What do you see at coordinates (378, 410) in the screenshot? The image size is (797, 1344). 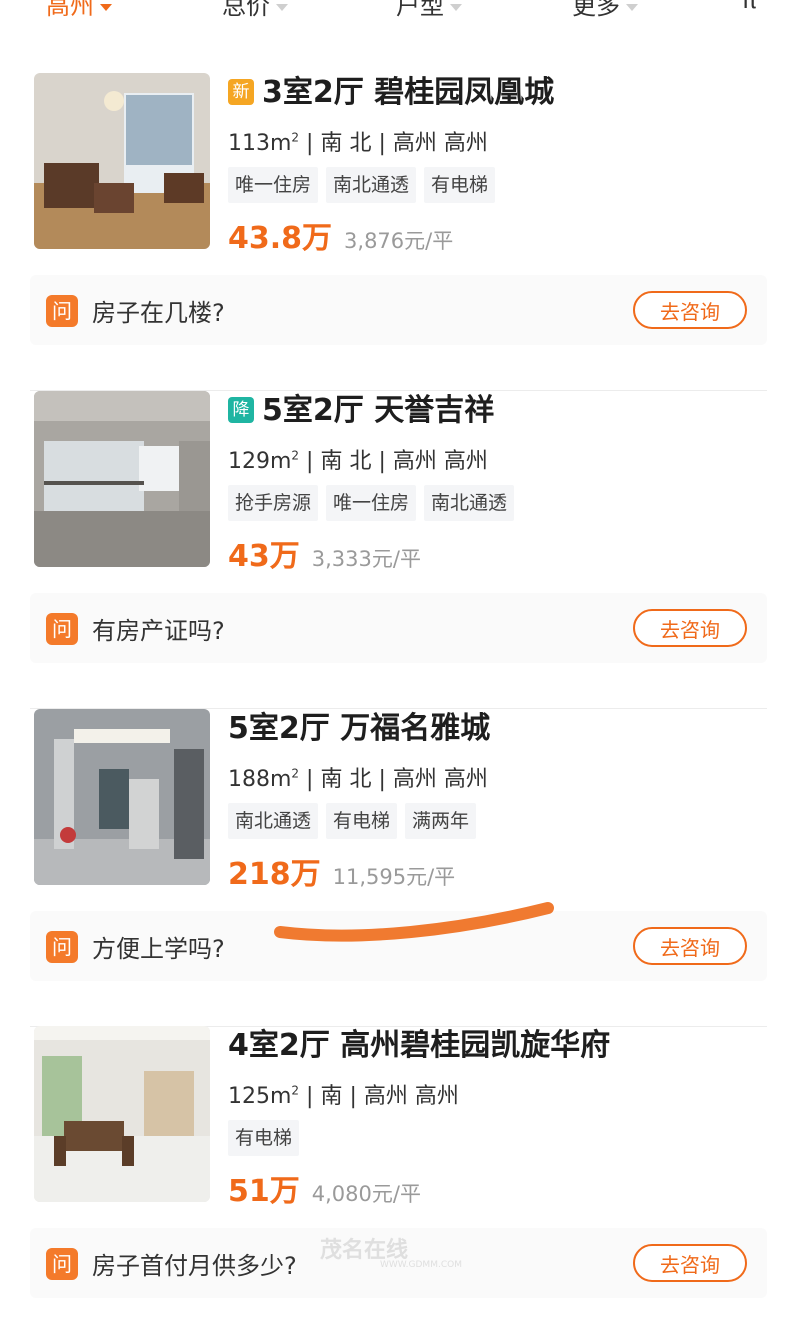 I see `listing-title-text: 5室2厅 天誉吉祥` at bounding box center [378, 410].